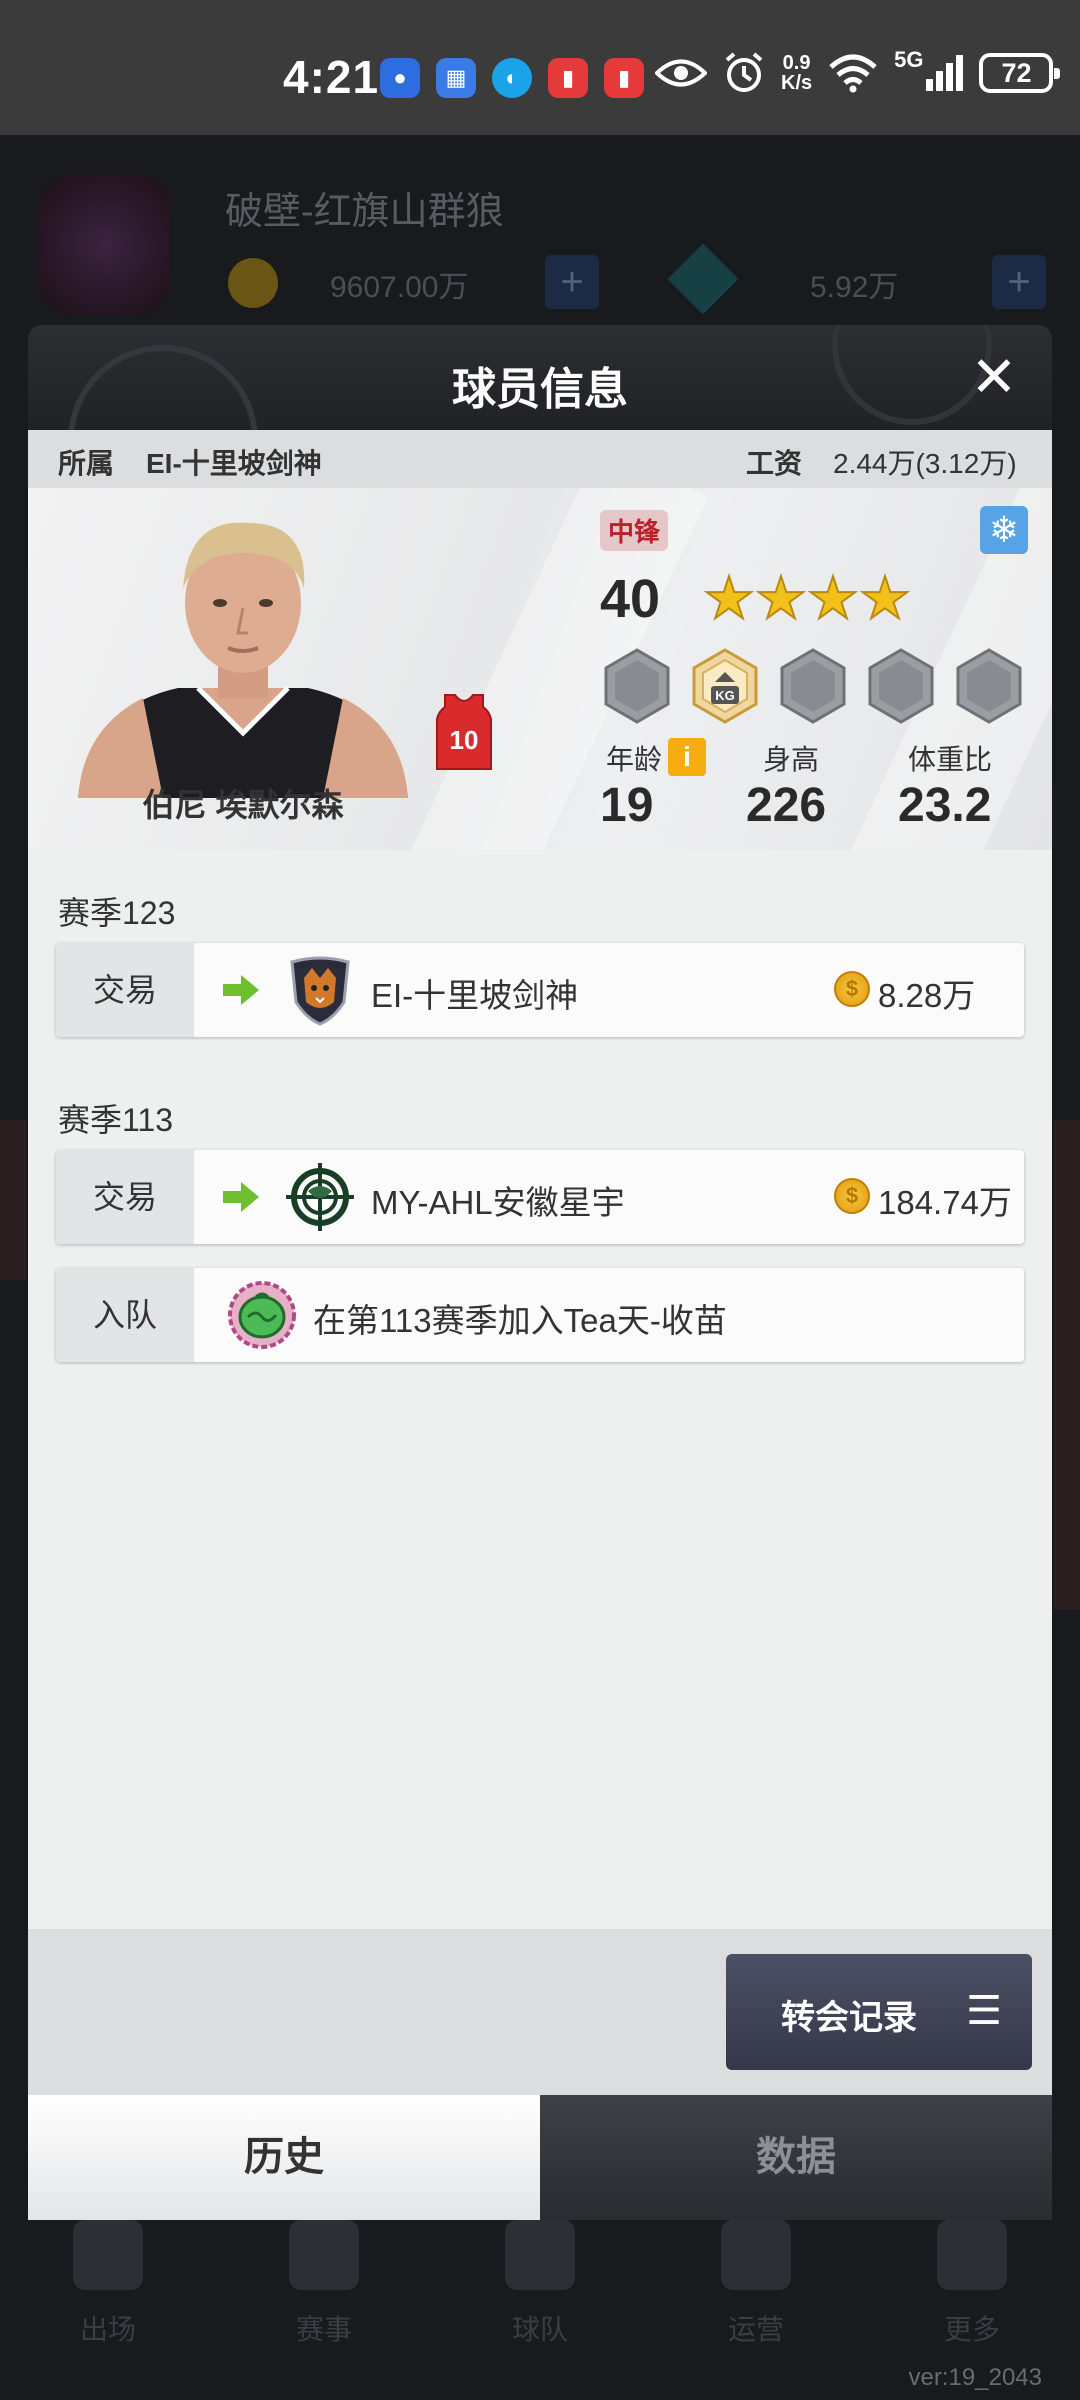 The image size is (1080, 2400). What do you see at coordinates (634, 759) in the screenshot?
I see `age-label: 年龄` at bounding box center [634, 759].